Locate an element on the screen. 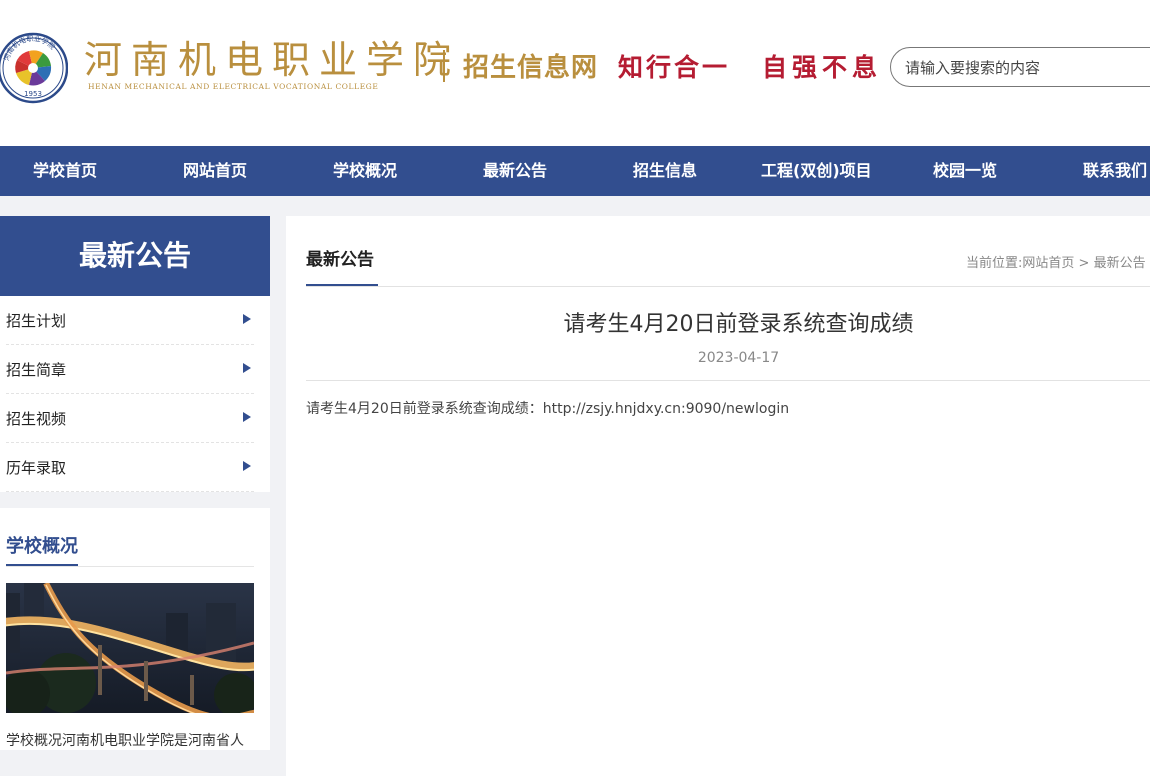  breadcrumb-home-link: 网站首页 is located at coordinates (1048, 263).